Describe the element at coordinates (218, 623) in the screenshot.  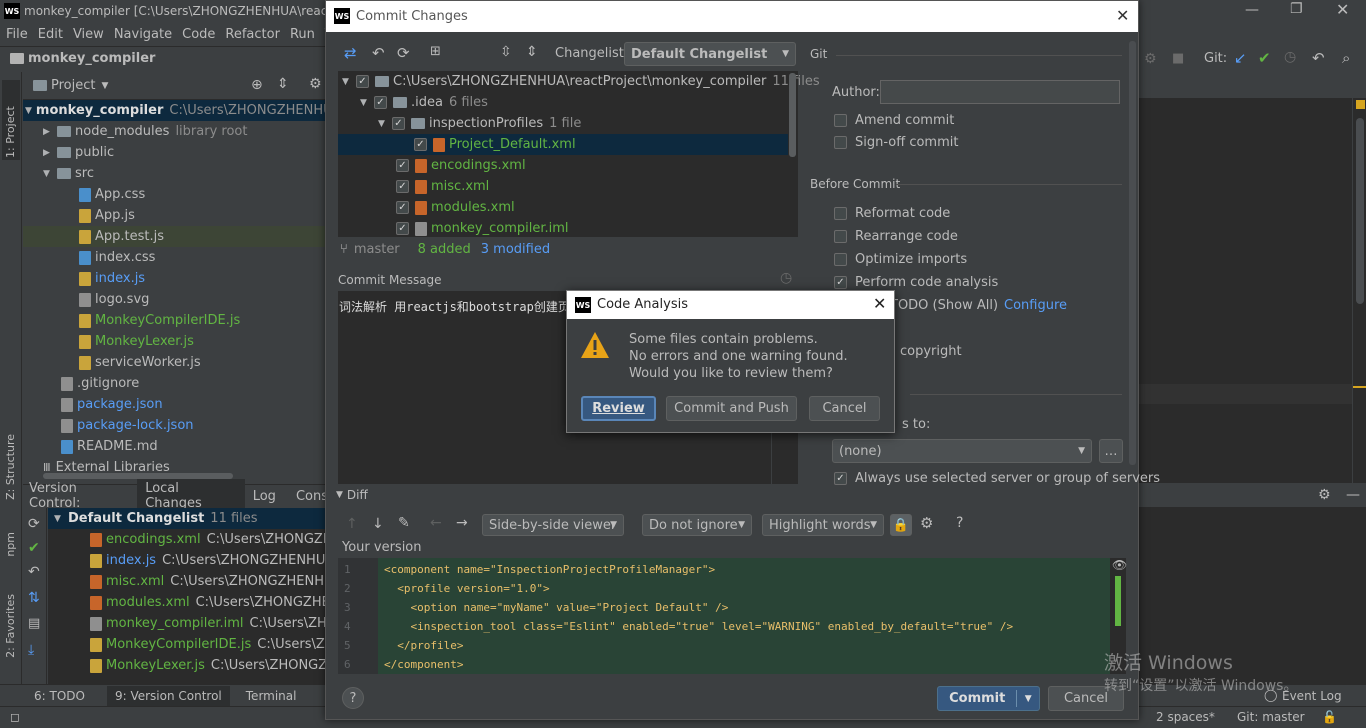
I see `list-item: monkey_compiler.iml C:\Users\ZHON` at that location.